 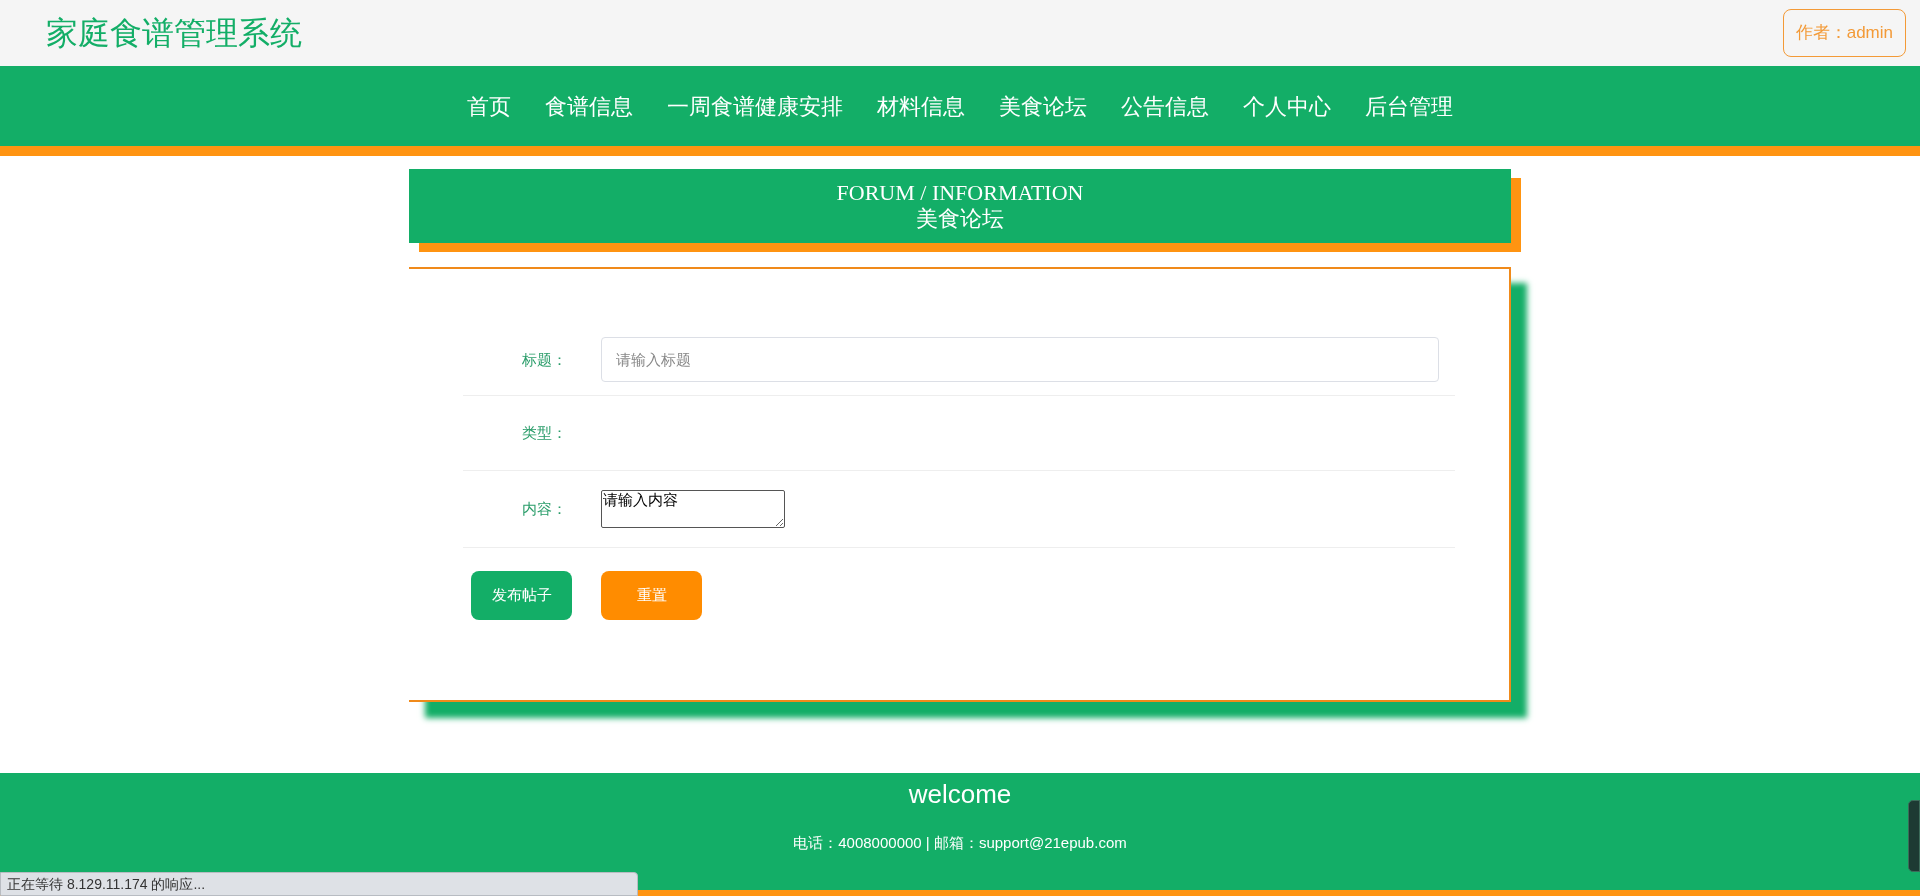 What do you see at coordinates (589, 106) in the screenshot?
I see `nav-link: 食谱信息` at bounding box center [589, 106].